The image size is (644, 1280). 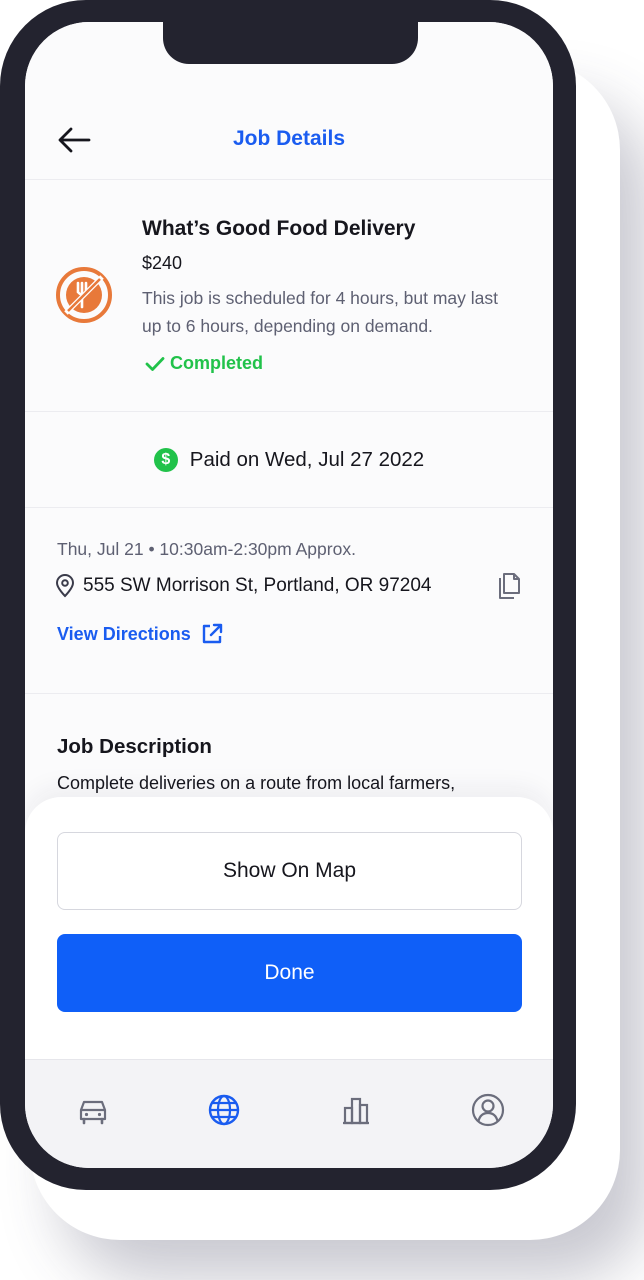 I want to click on tab-car, so click(x=93, y=1110).